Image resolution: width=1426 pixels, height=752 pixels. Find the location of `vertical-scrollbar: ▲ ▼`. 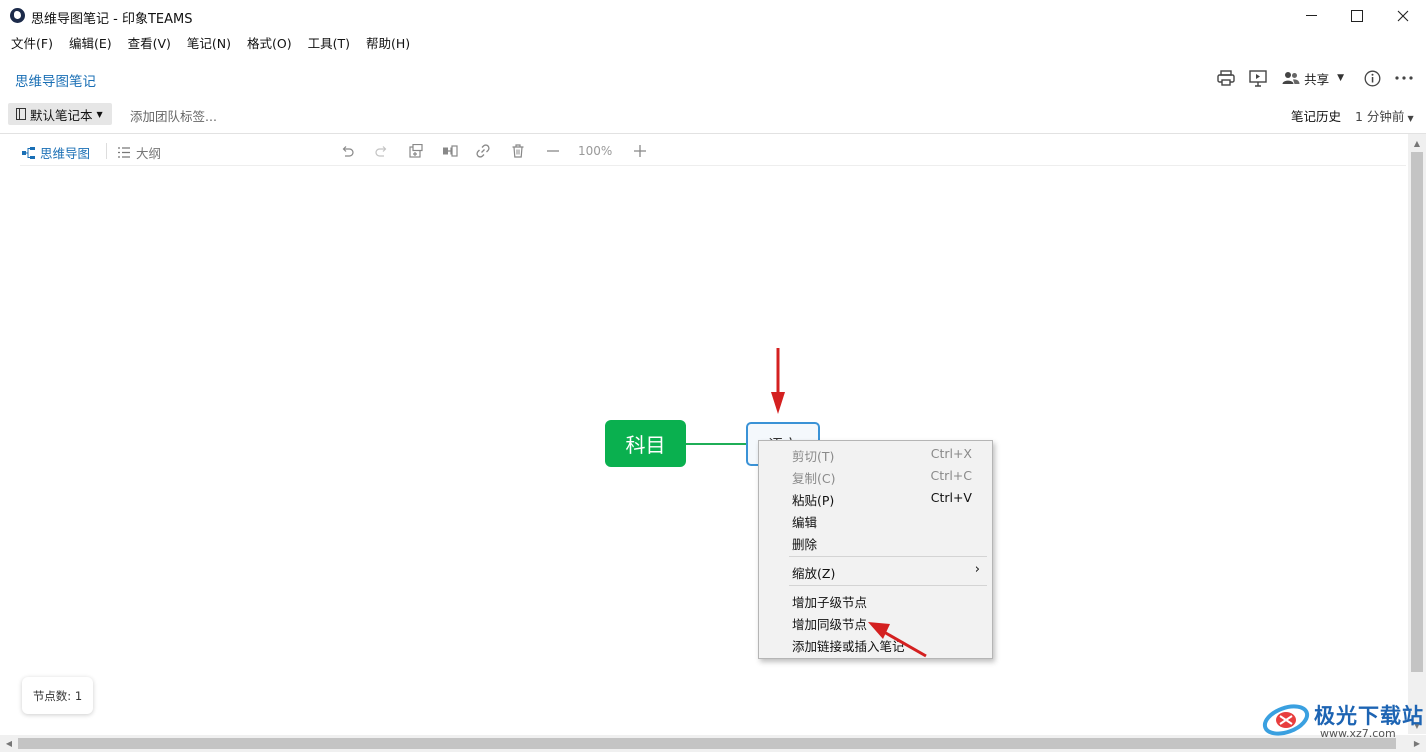

vertical-scrollbar: ▲ ▼ is located at coordinates (1417, 434).